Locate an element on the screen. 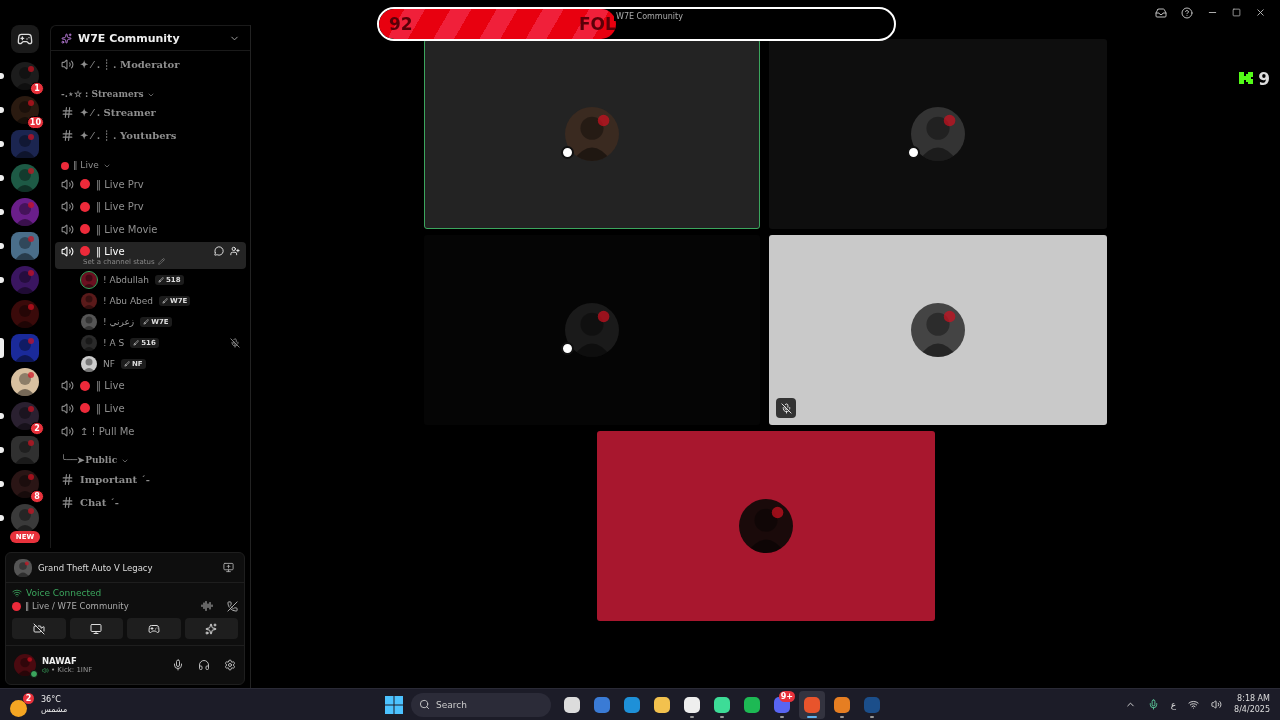 The height and width of the screenshot is (720, 1280). notification-badge: 2 is located at coordinates (28, 698).